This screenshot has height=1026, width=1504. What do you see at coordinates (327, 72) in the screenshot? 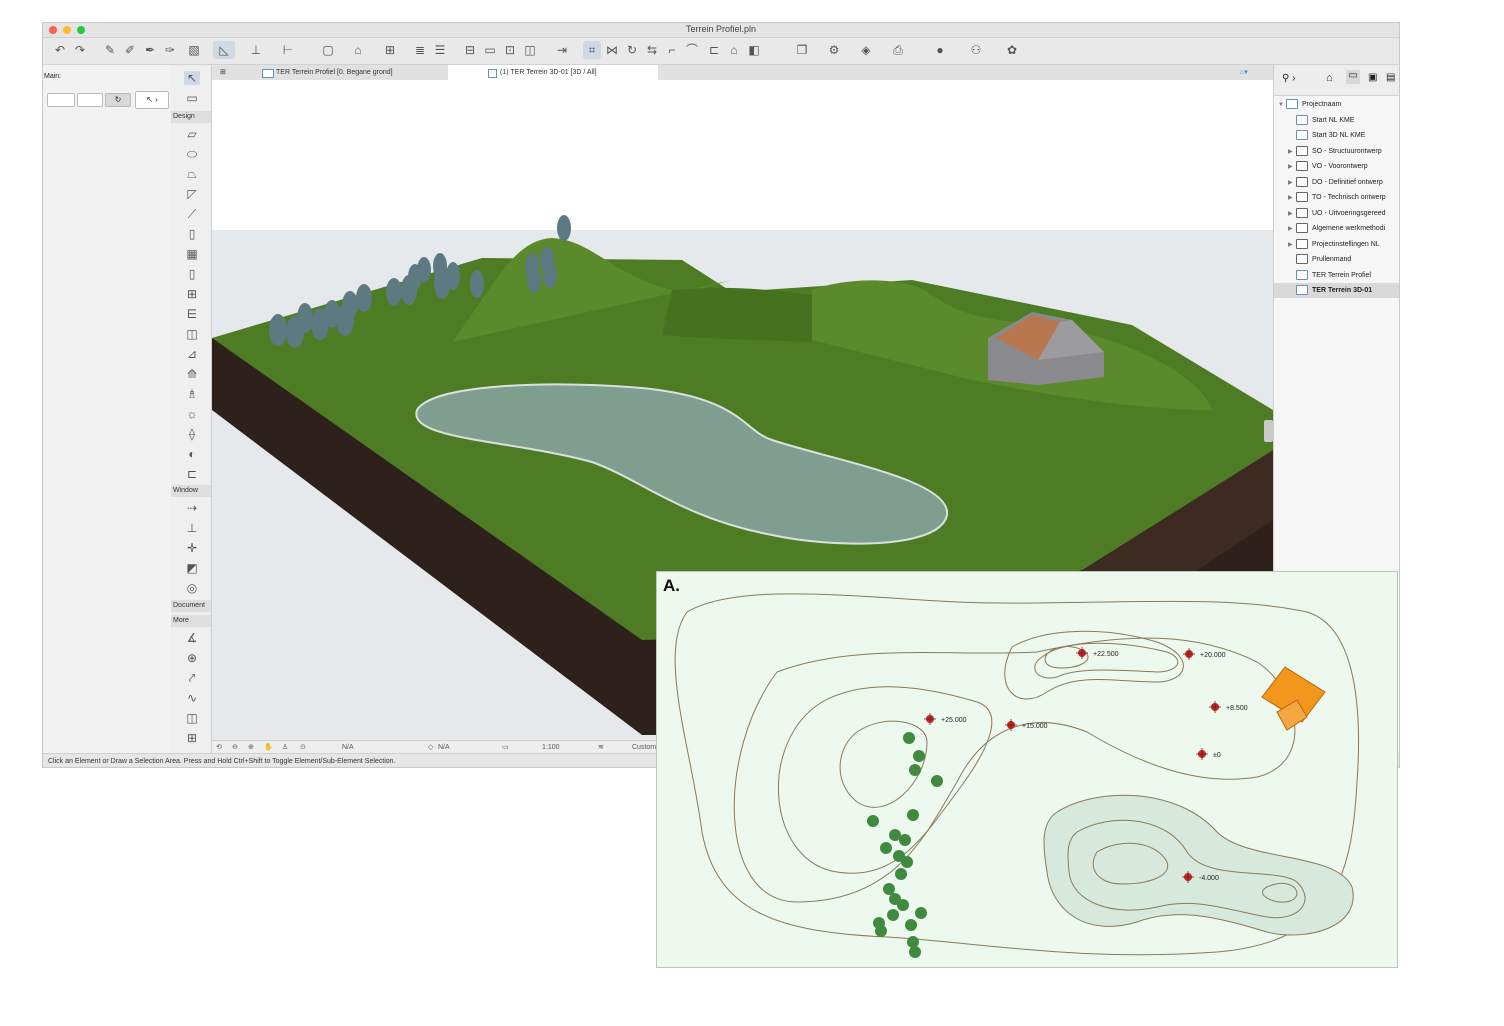
I see `tab-floor-plan: TER Terrein Profiel [0. Begane grond]` at bounding box center [327, 72].